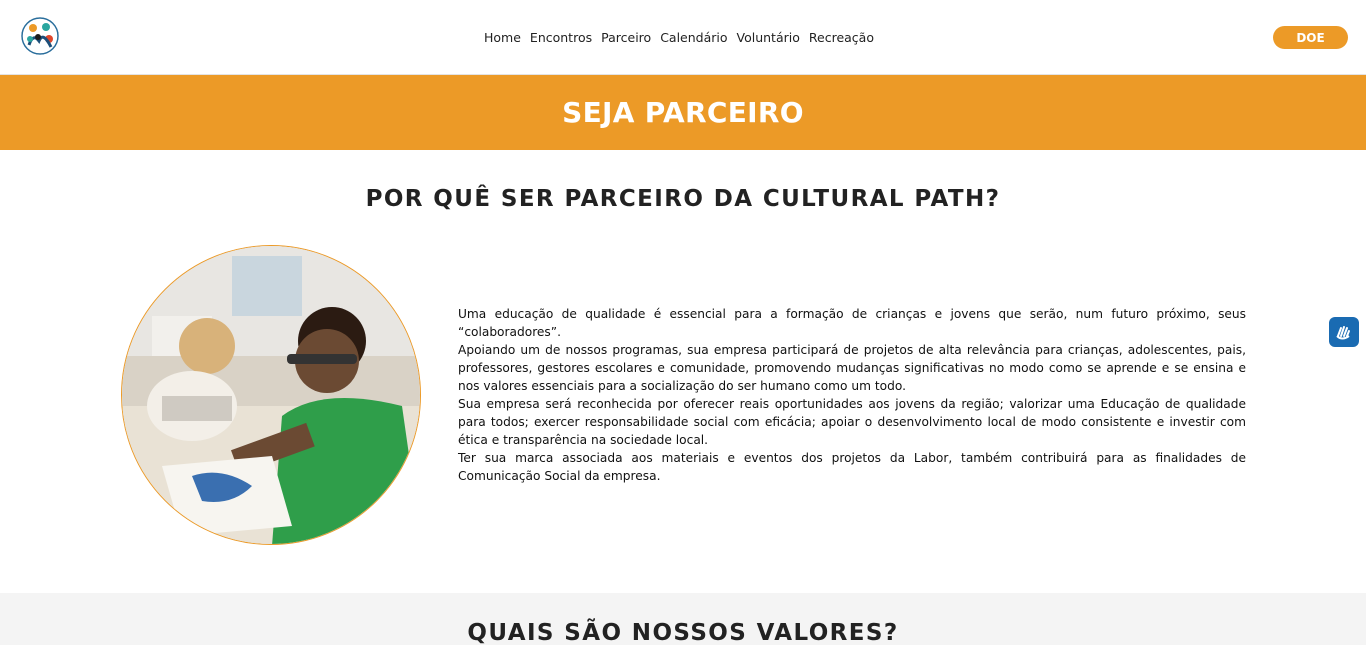  I want to click on nav-calendario: Calendário, so click(693, 37).